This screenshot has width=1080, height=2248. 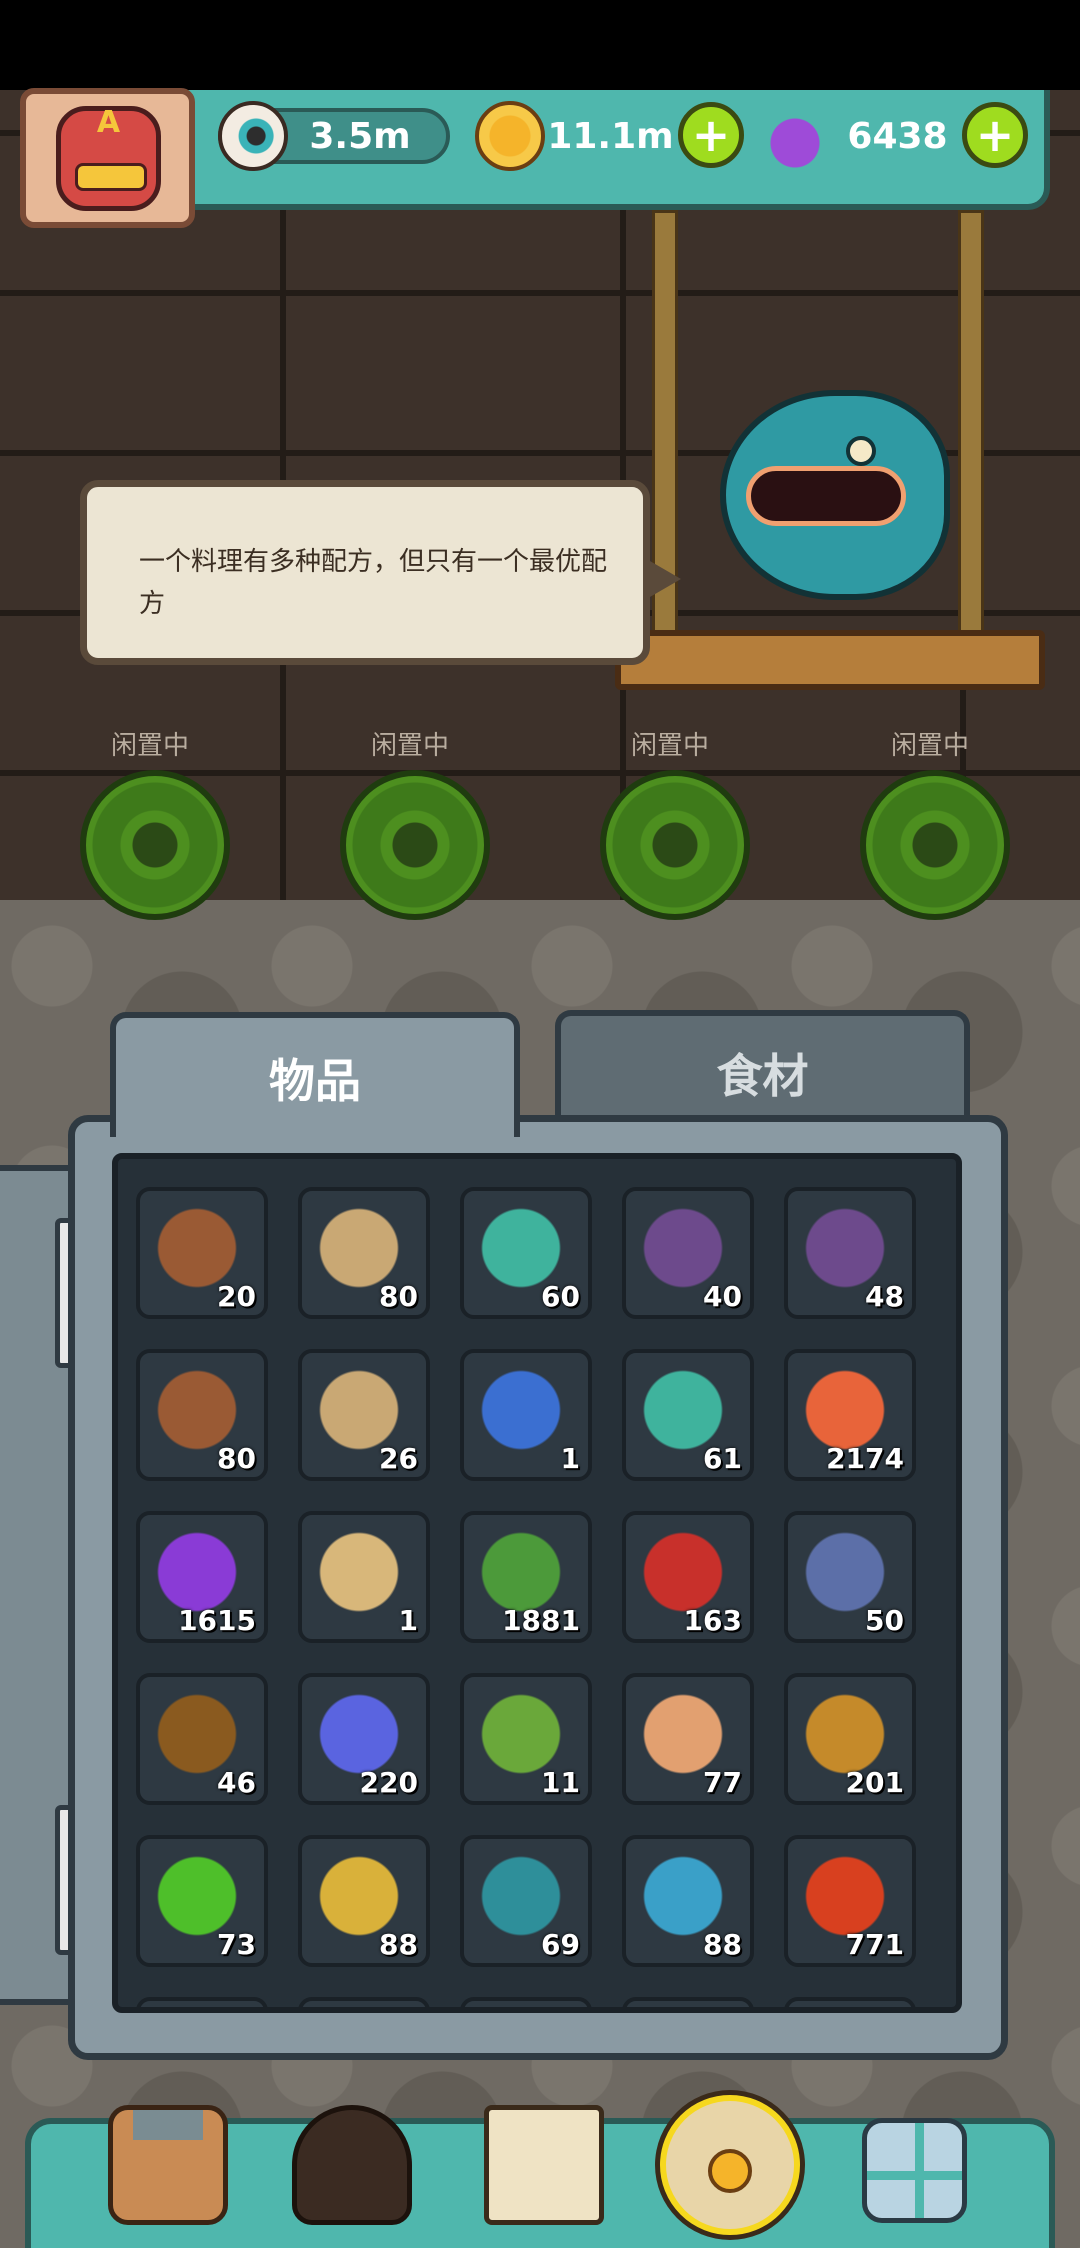 I want to click on item-count: 11, so click(x=560, y=1782).